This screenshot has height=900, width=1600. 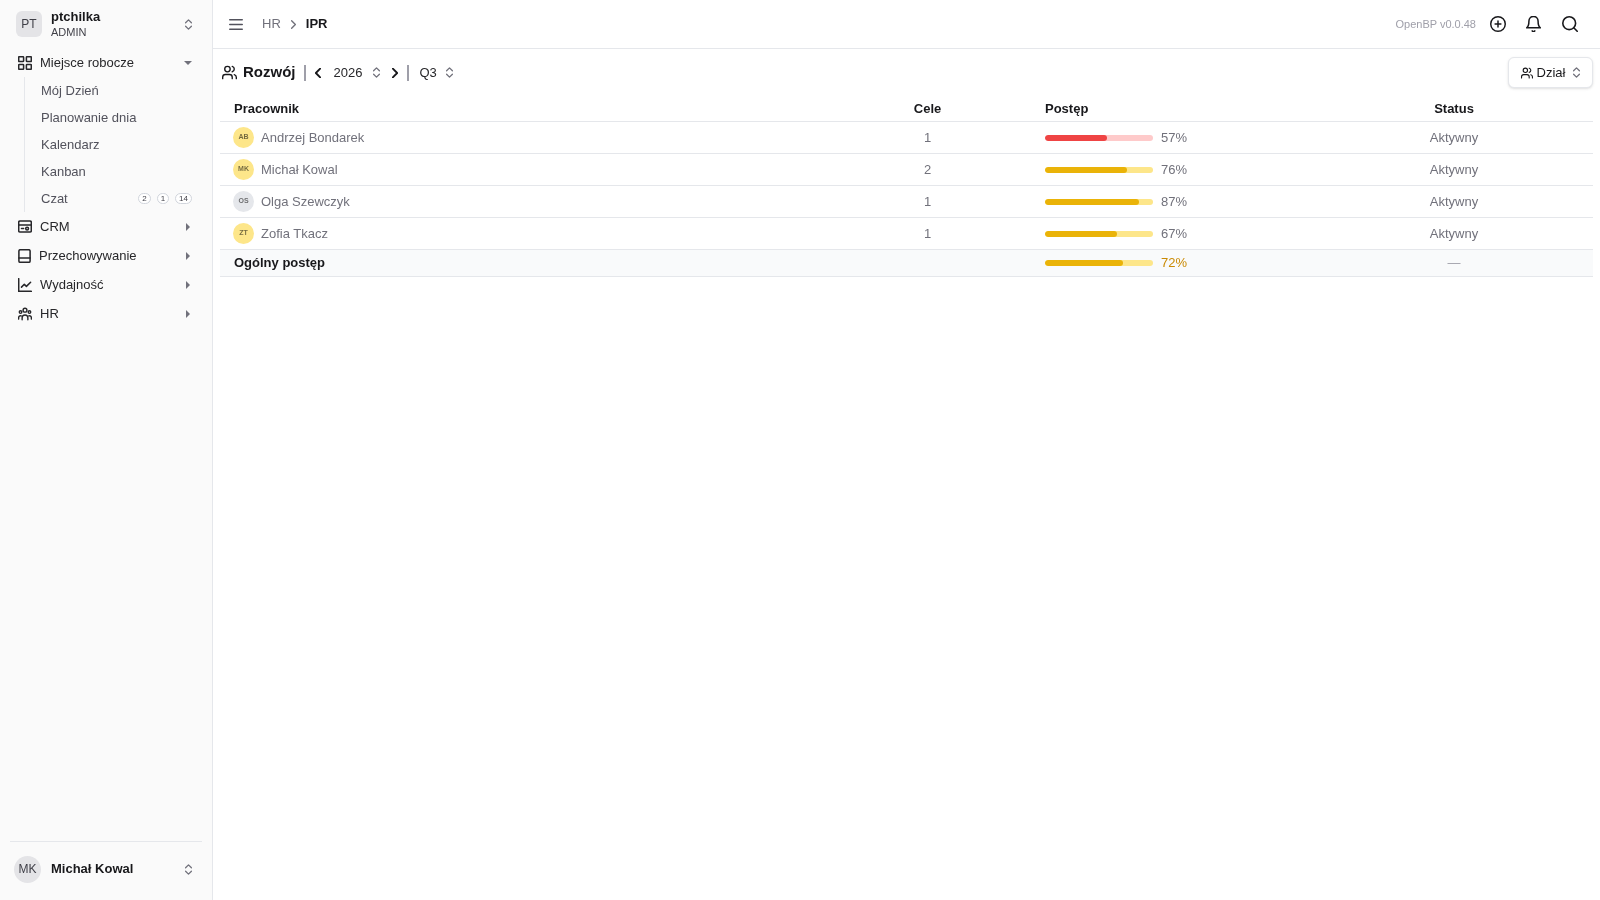 I want to click on count-badge: 14, so click(x=183, y=198).